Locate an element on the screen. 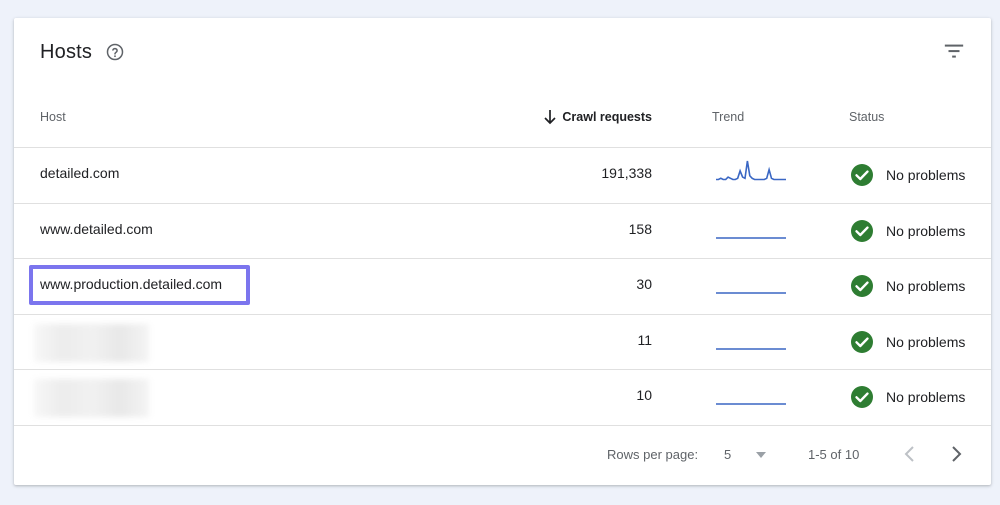  card-title: Hosts is located at coordinates (66, 52).